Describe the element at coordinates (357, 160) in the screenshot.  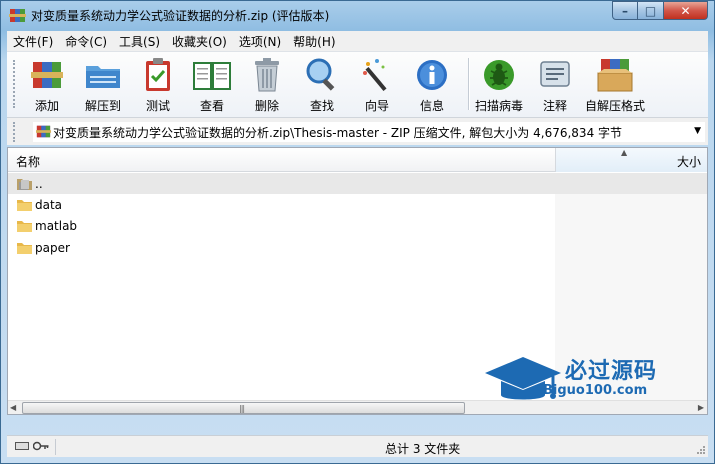
I see `column-header: 名称 ▲ 大小` at that location.